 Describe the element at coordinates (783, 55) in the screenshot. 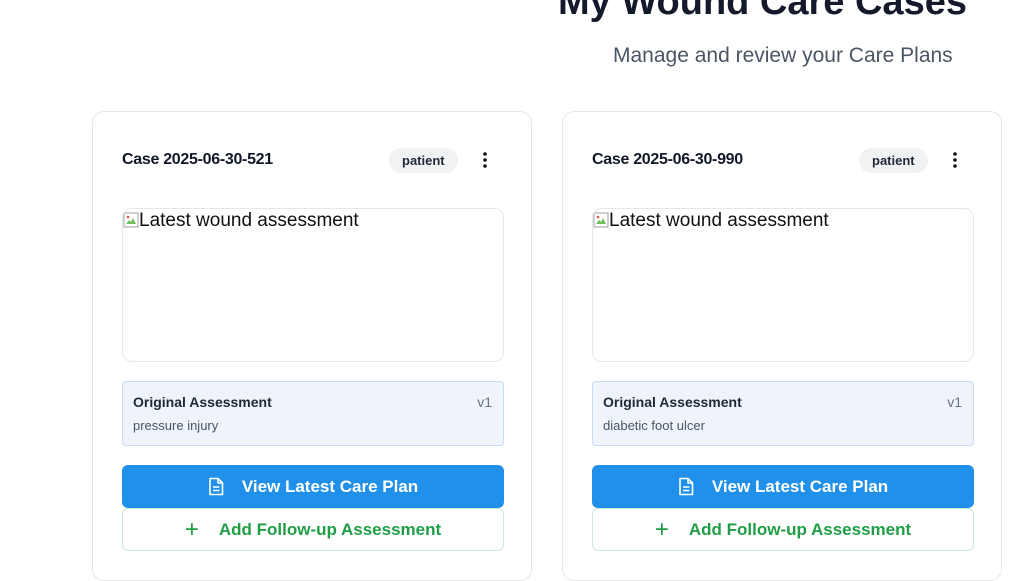

I see `page-subtitle: Manage and review your Care Plans` at that location.